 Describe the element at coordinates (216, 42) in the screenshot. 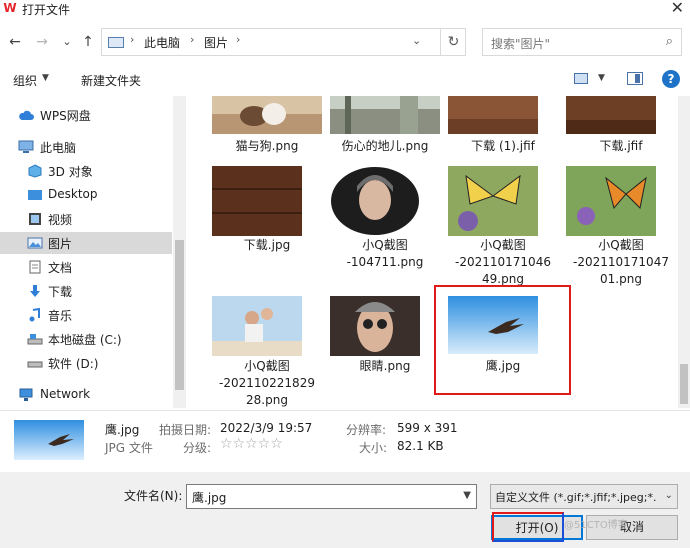

I see `breadcrumb-pictures: 图片` at that location.